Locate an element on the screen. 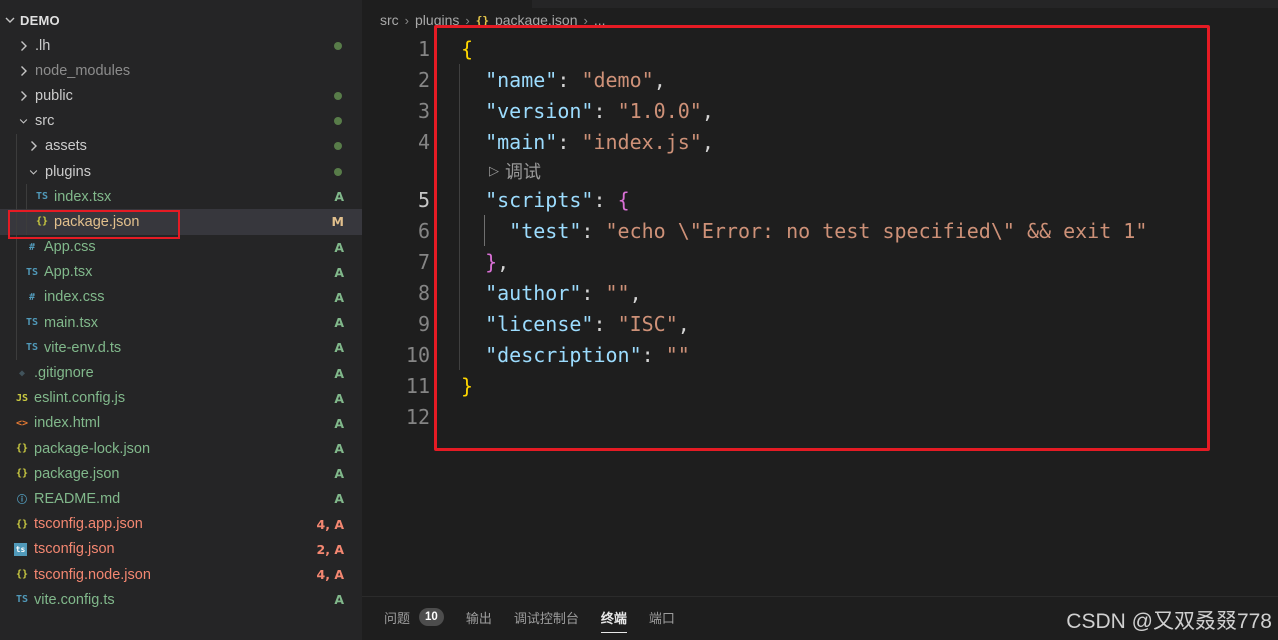 The width and height of the screenshot is (1278, 640). line-number: 10 is located at coordinates (417, 354).